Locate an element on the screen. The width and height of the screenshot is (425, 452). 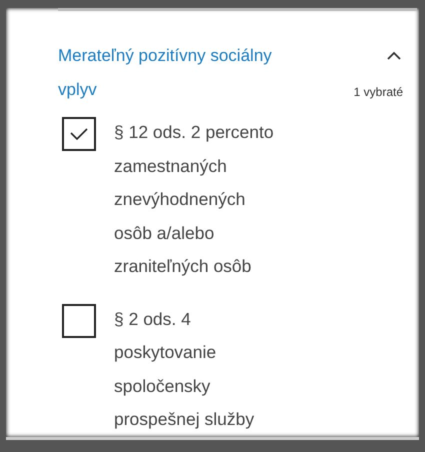
option-label: § 2 ods. 4 poskytovanie spoločensky prospešnej služby is located at coordinates (185, 369).